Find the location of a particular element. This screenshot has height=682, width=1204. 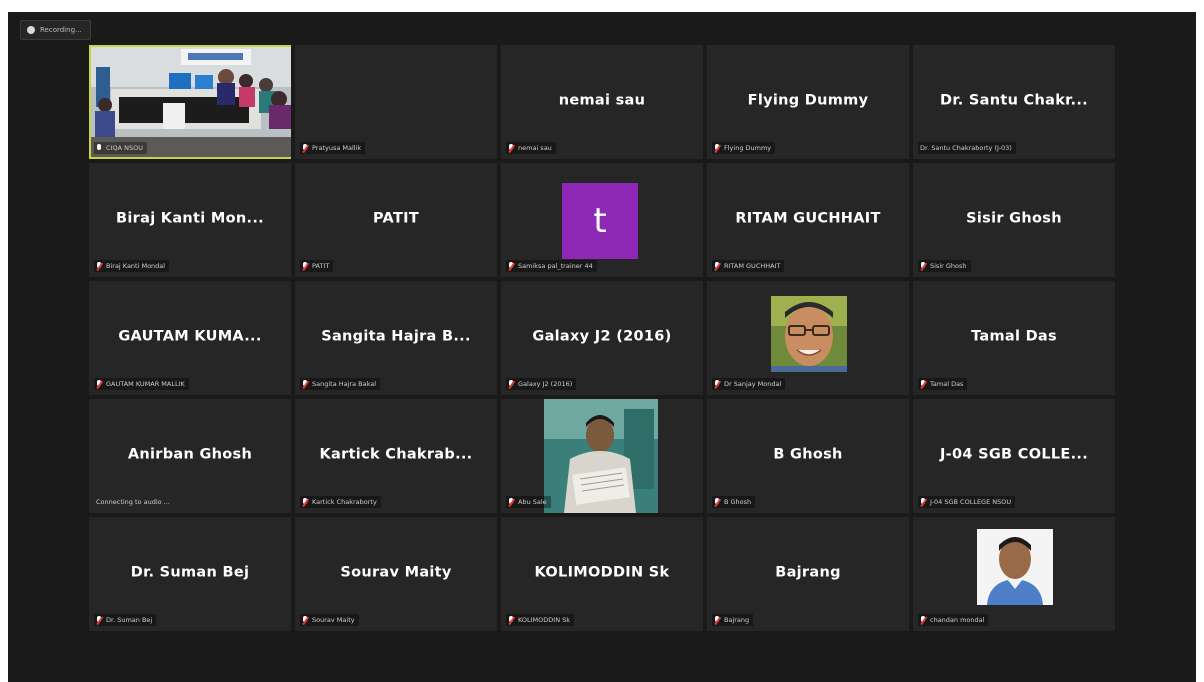

participant-label-text: Sangita Hajra Bakal is located at coordinates (344, 384).